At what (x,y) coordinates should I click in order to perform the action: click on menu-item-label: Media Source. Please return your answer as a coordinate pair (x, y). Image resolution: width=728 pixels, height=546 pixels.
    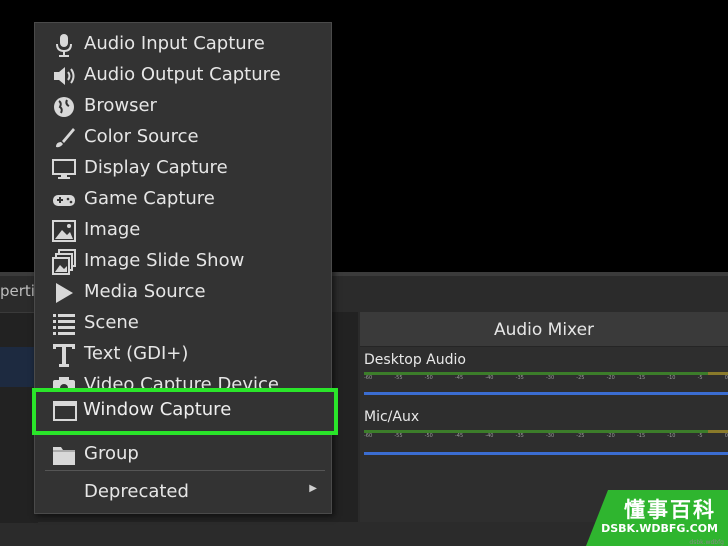
    Looking at the image, I should click on (145, 291).